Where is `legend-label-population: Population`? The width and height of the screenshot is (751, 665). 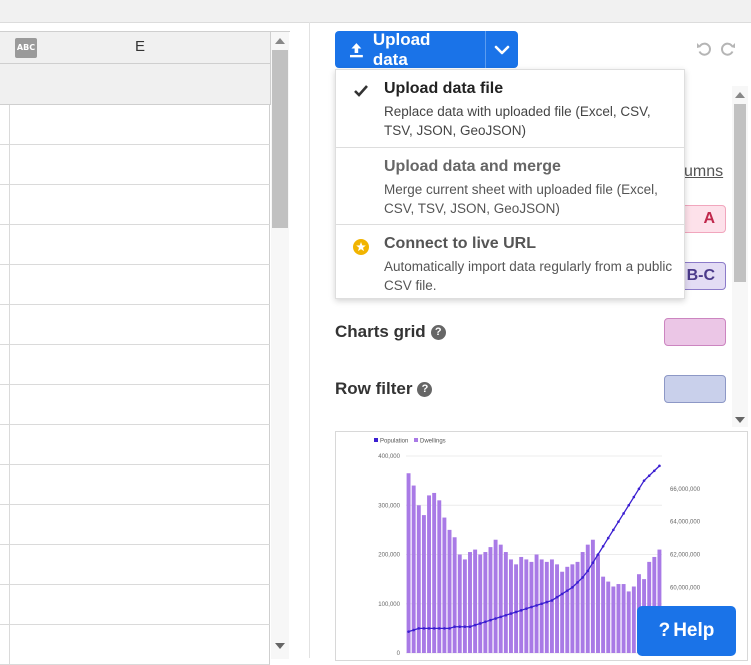
legend-label-population: Population is located at coordinates (394, 442).